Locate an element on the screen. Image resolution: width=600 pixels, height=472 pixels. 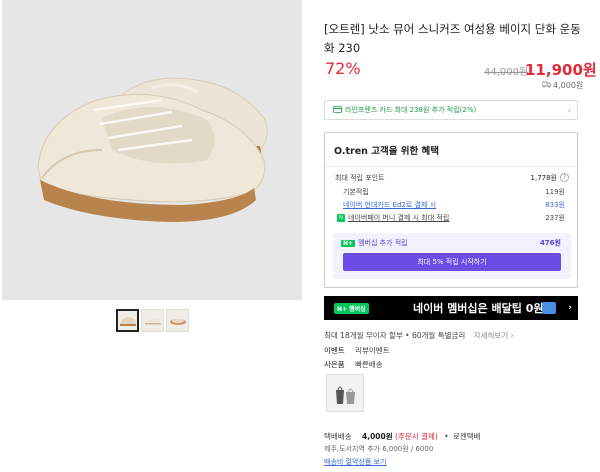
max-points-row: 최대 적립 포인트 is located at coordinates (360, 178).